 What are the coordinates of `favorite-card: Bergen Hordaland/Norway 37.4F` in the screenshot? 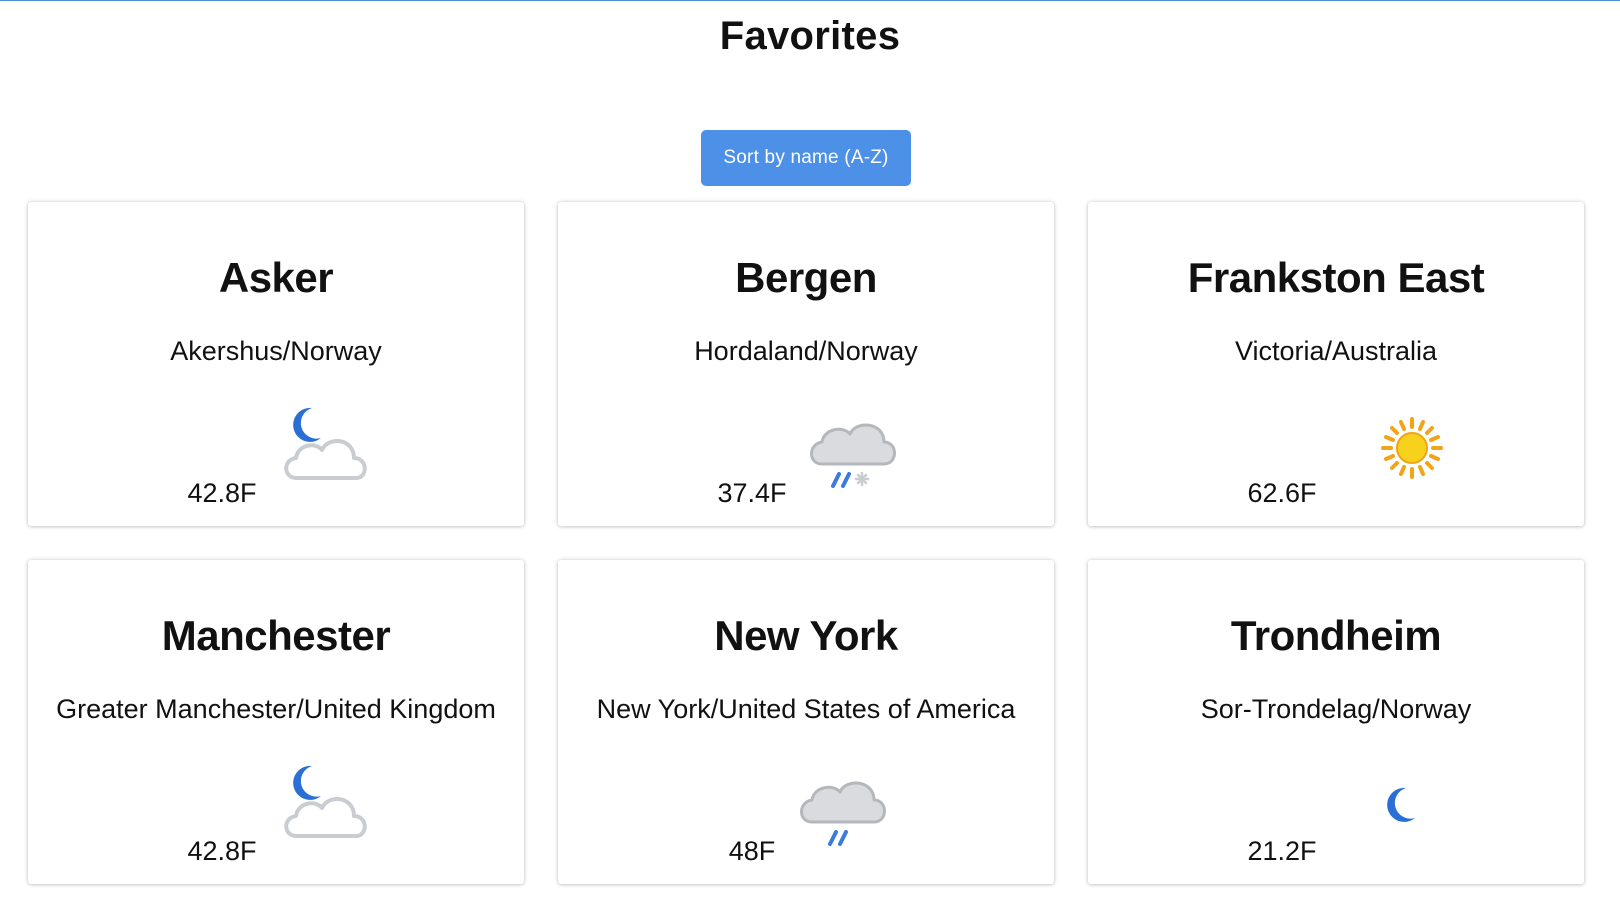 It's located at (806, 364).